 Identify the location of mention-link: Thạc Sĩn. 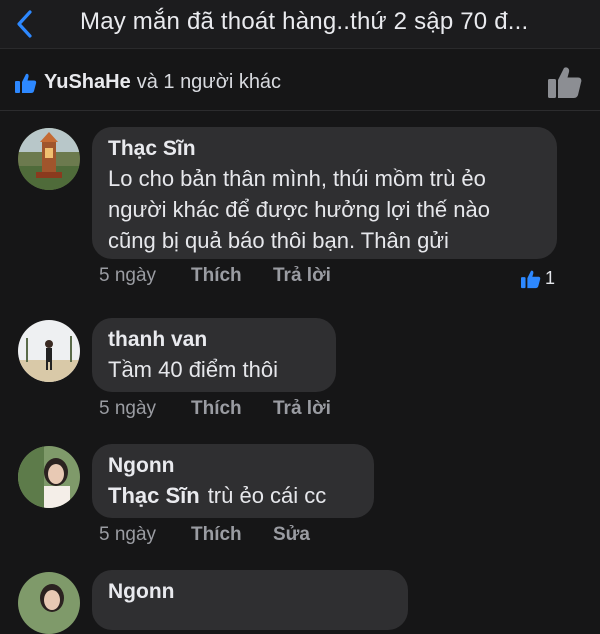
(154, 495).